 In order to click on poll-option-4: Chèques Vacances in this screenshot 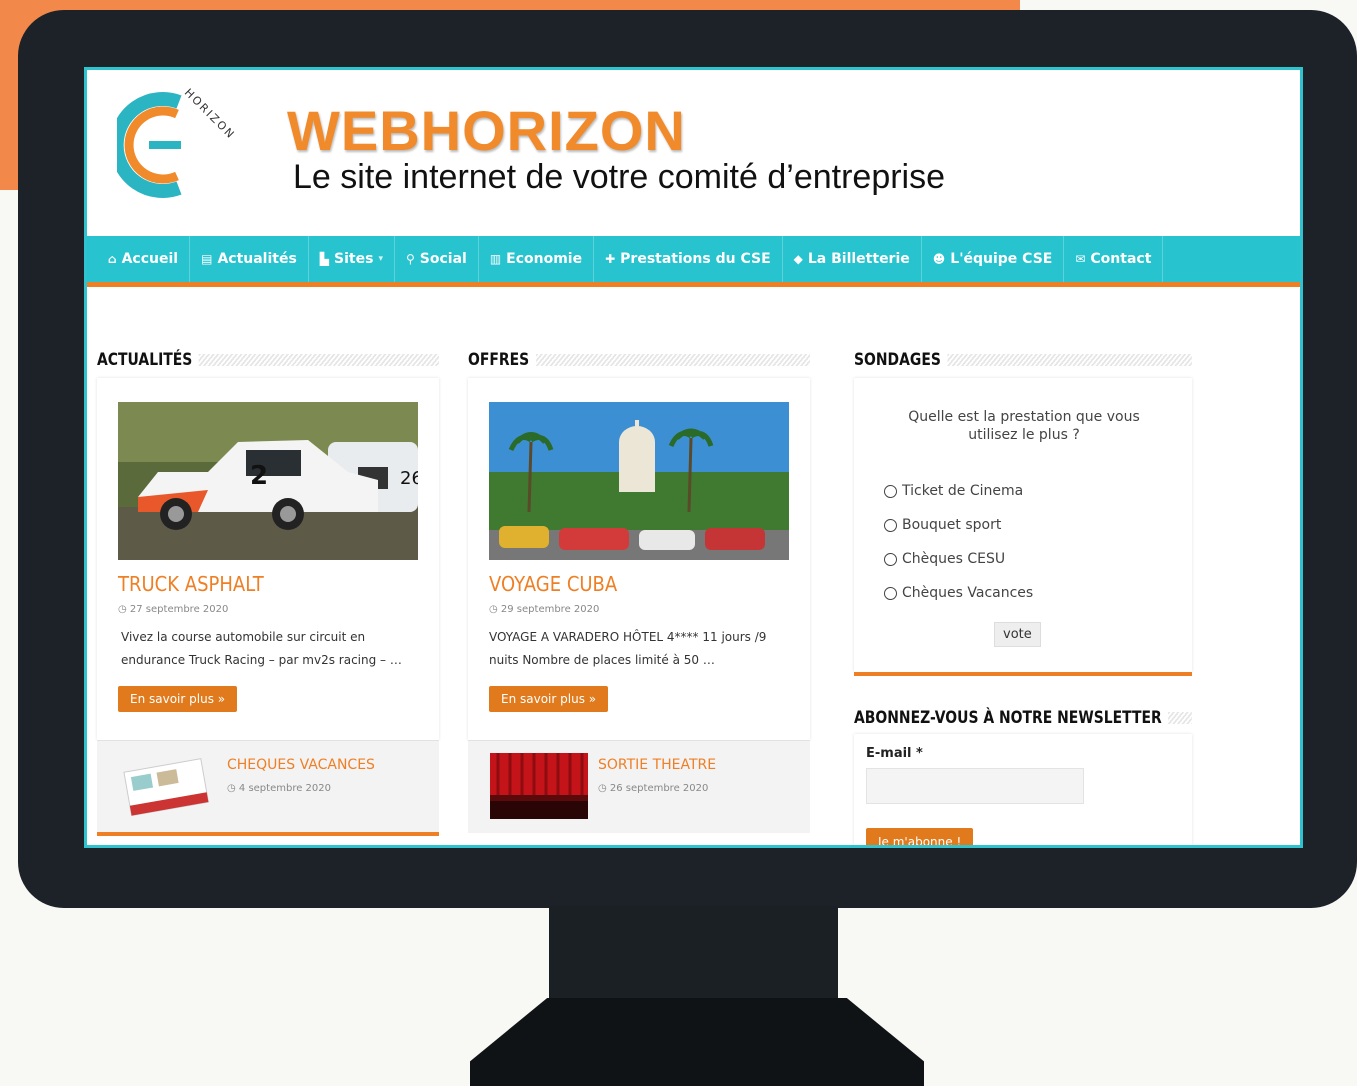, I will do `click(958, 593)`.